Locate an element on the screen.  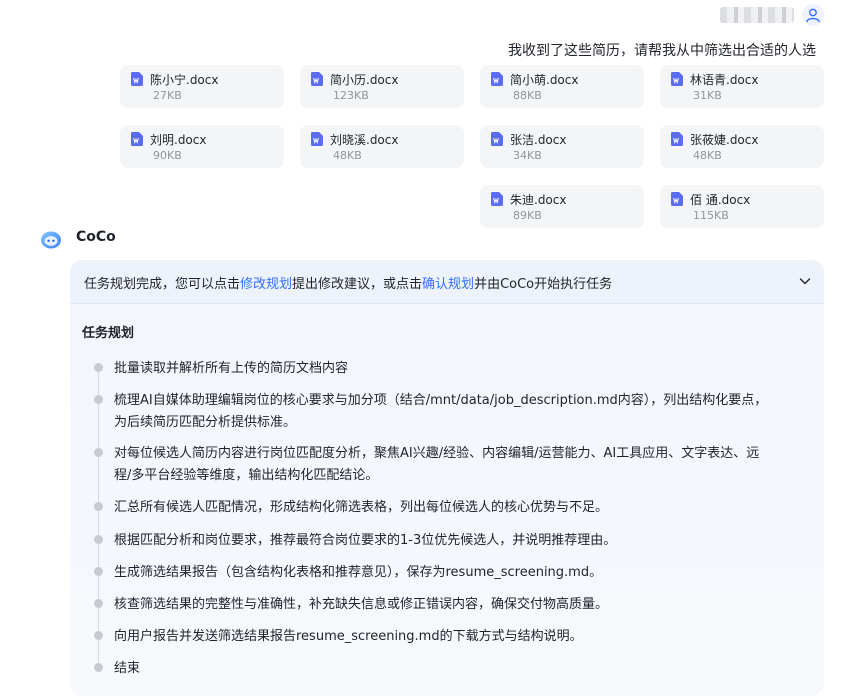
file-name: 刘晓溪.docx is located at coordinates (364, 140).